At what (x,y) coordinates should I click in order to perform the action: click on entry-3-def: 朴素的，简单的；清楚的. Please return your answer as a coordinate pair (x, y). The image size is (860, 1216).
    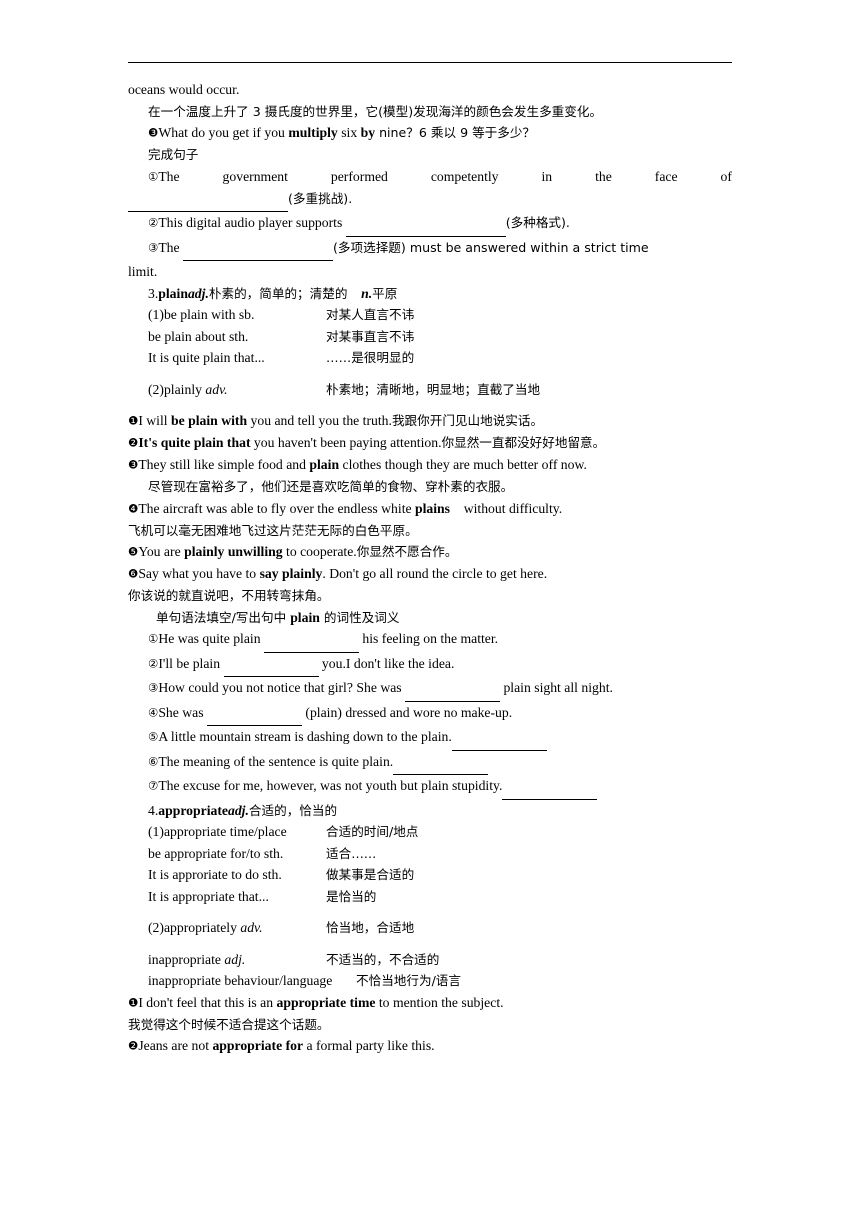
    Looking at the image, I should click on (278, 293).